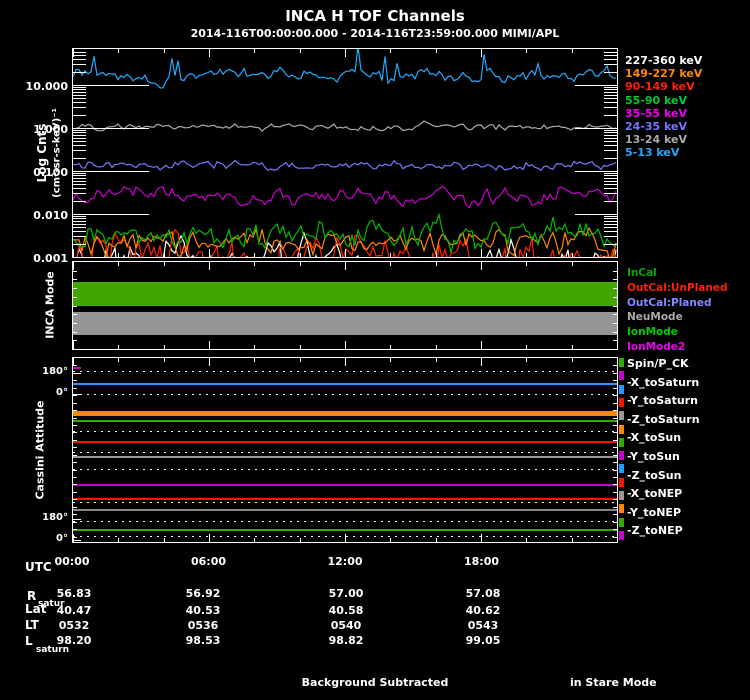 This screenshot has width=750, height=700. What do you see at coordinates (57, 153) in the screenshot?
I see `flux-y-axis-units: (cm²-sr-s-keV)⁻¹` at bounding box center [57, 153].